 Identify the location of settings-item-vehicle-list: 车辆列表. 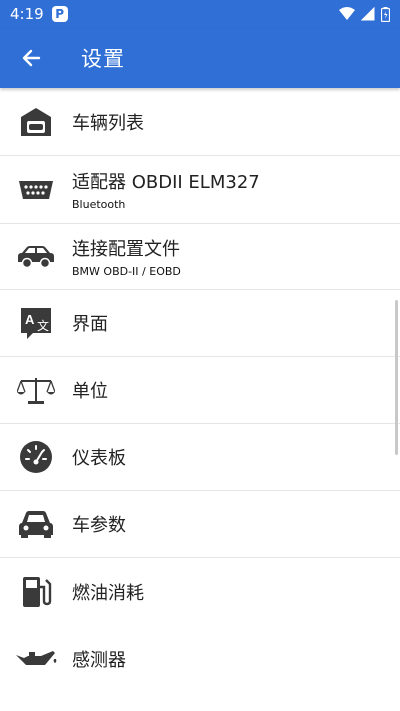
(200, 122).